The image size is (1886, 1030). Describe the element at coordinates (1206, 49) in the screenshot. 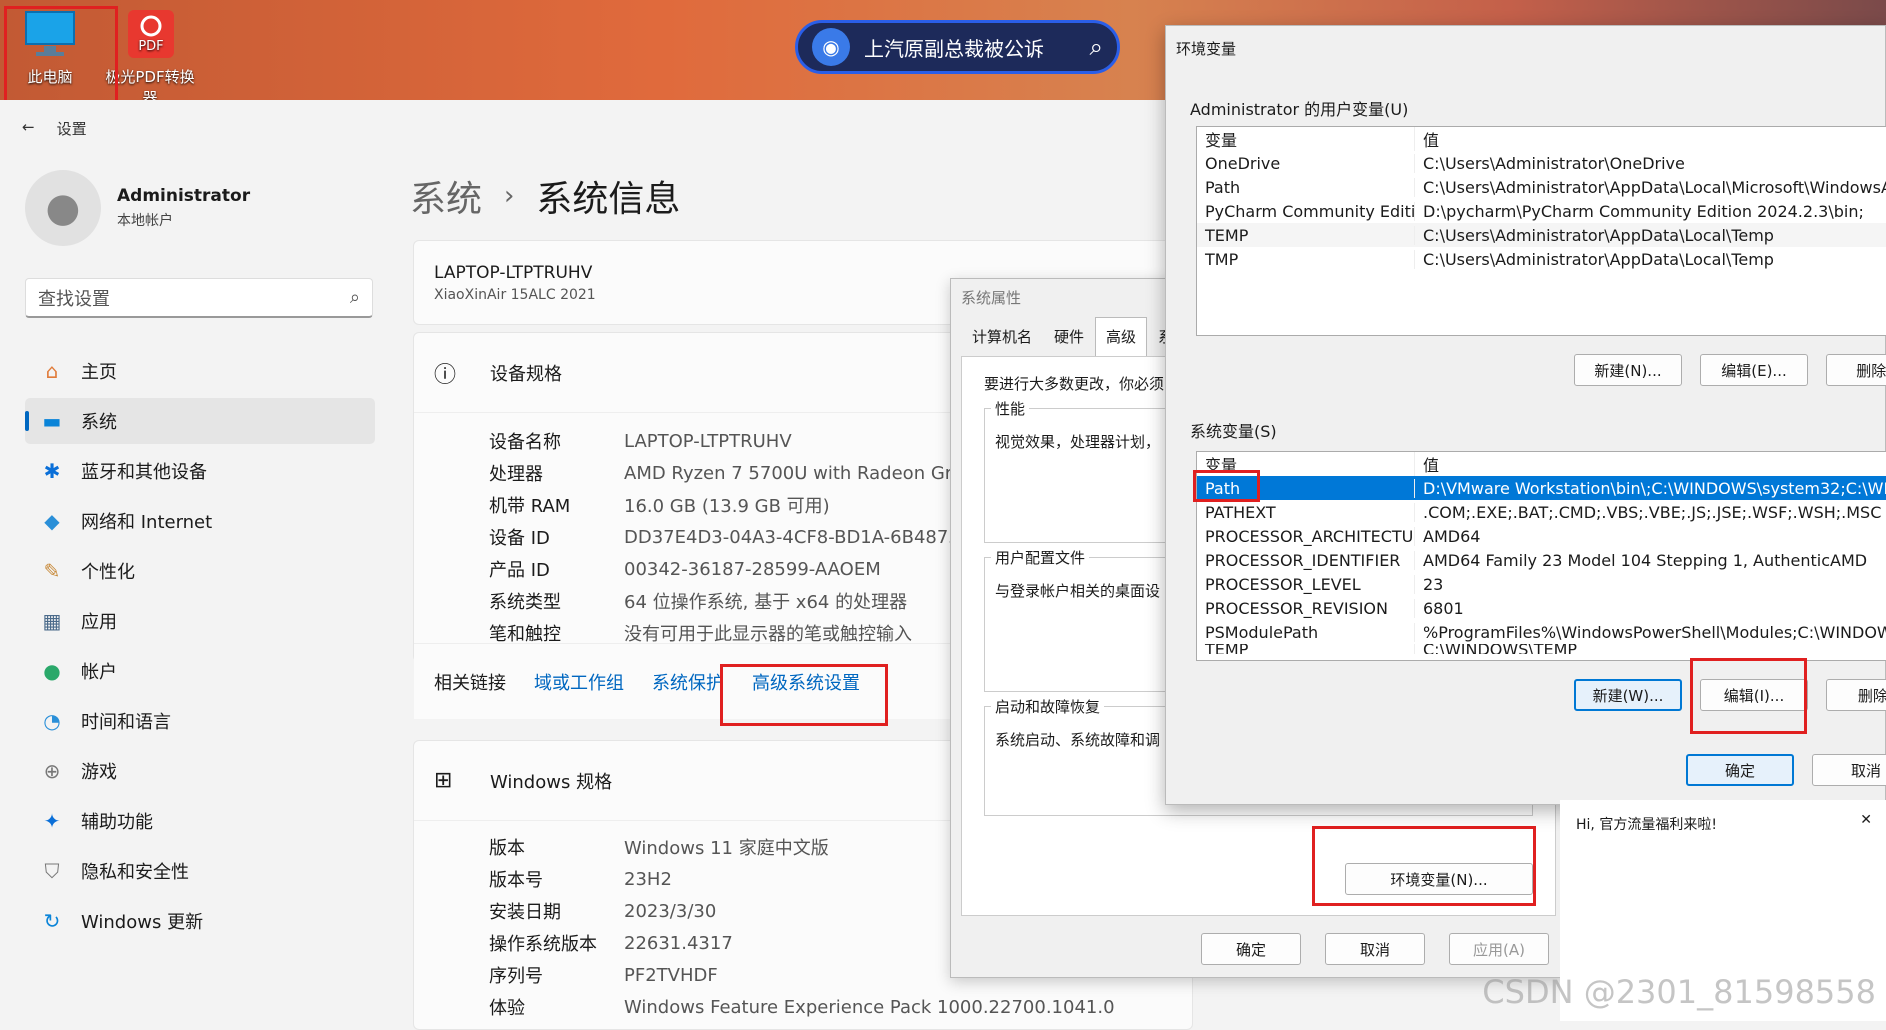

I see `dialog-title: 环境变量` at that location.